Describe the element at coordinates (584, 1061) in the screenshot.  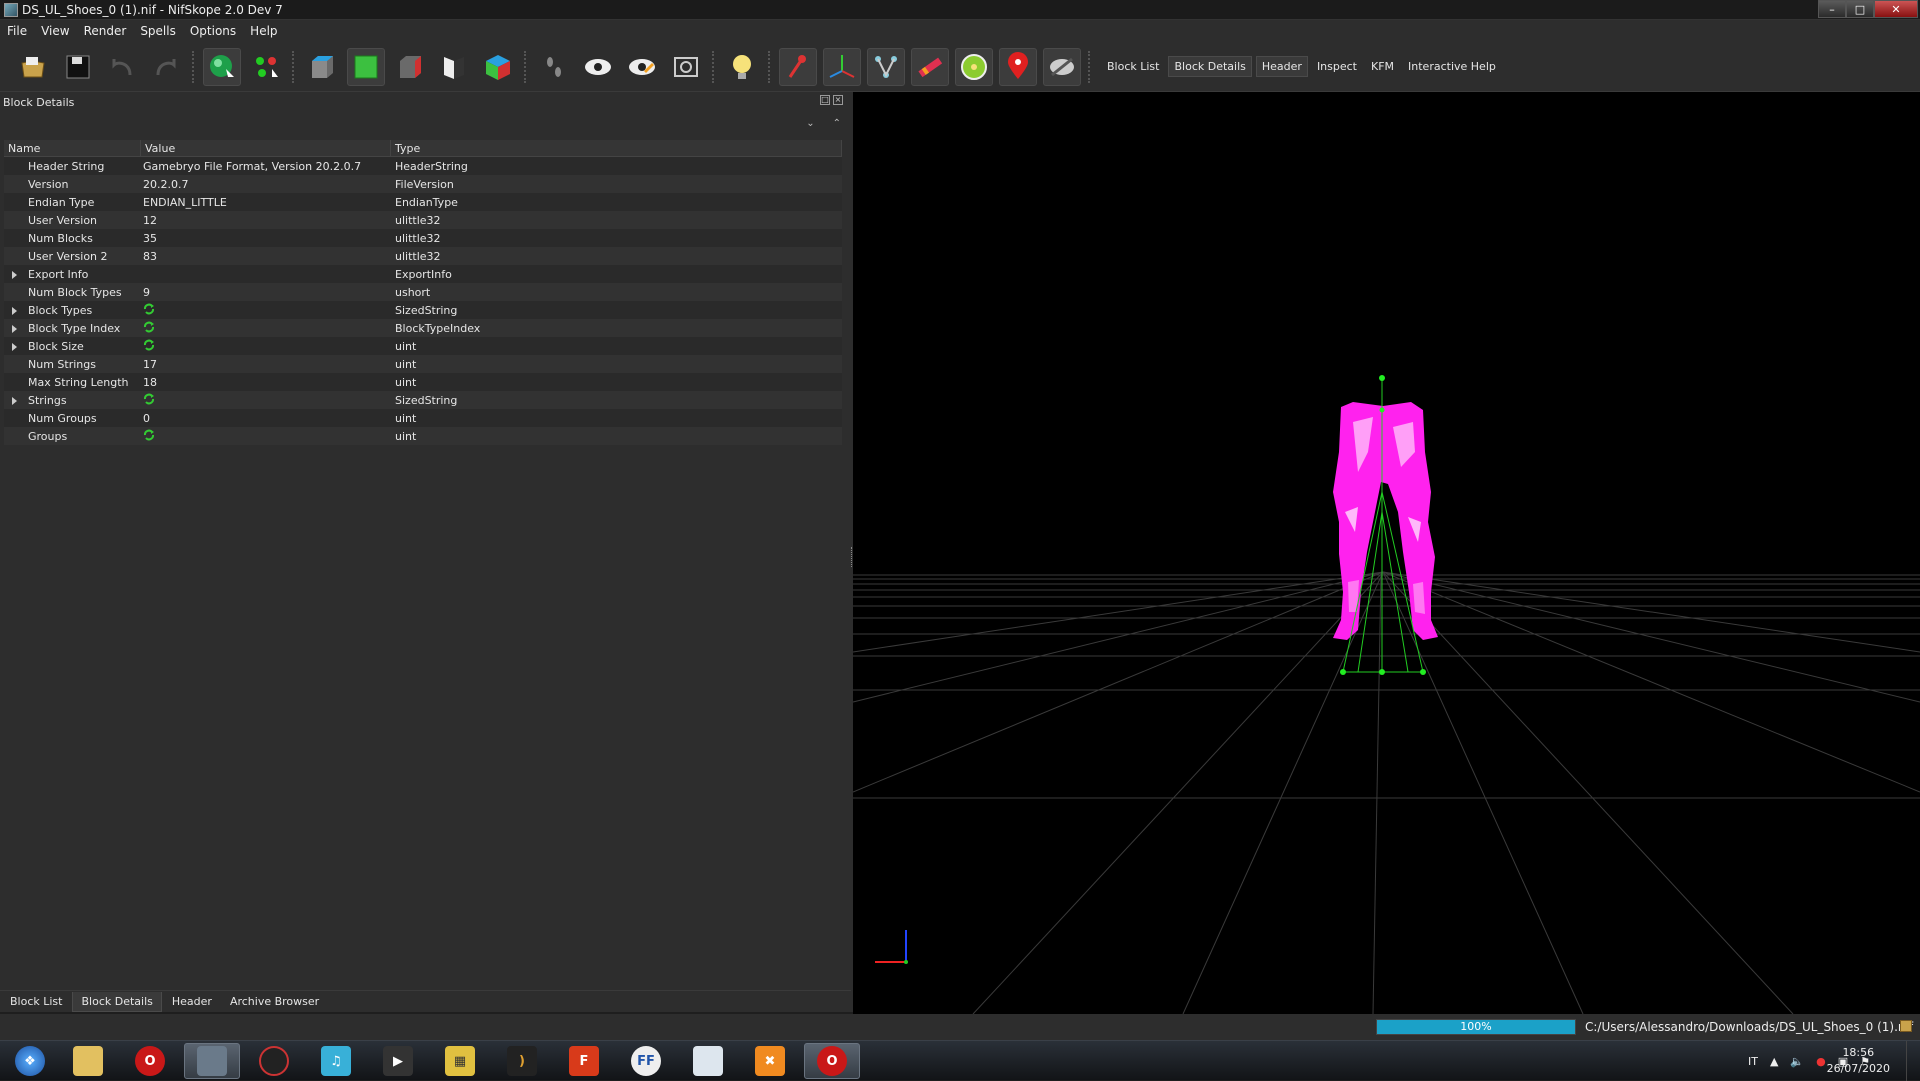
I see `taskbar-f-app: F` at that location.